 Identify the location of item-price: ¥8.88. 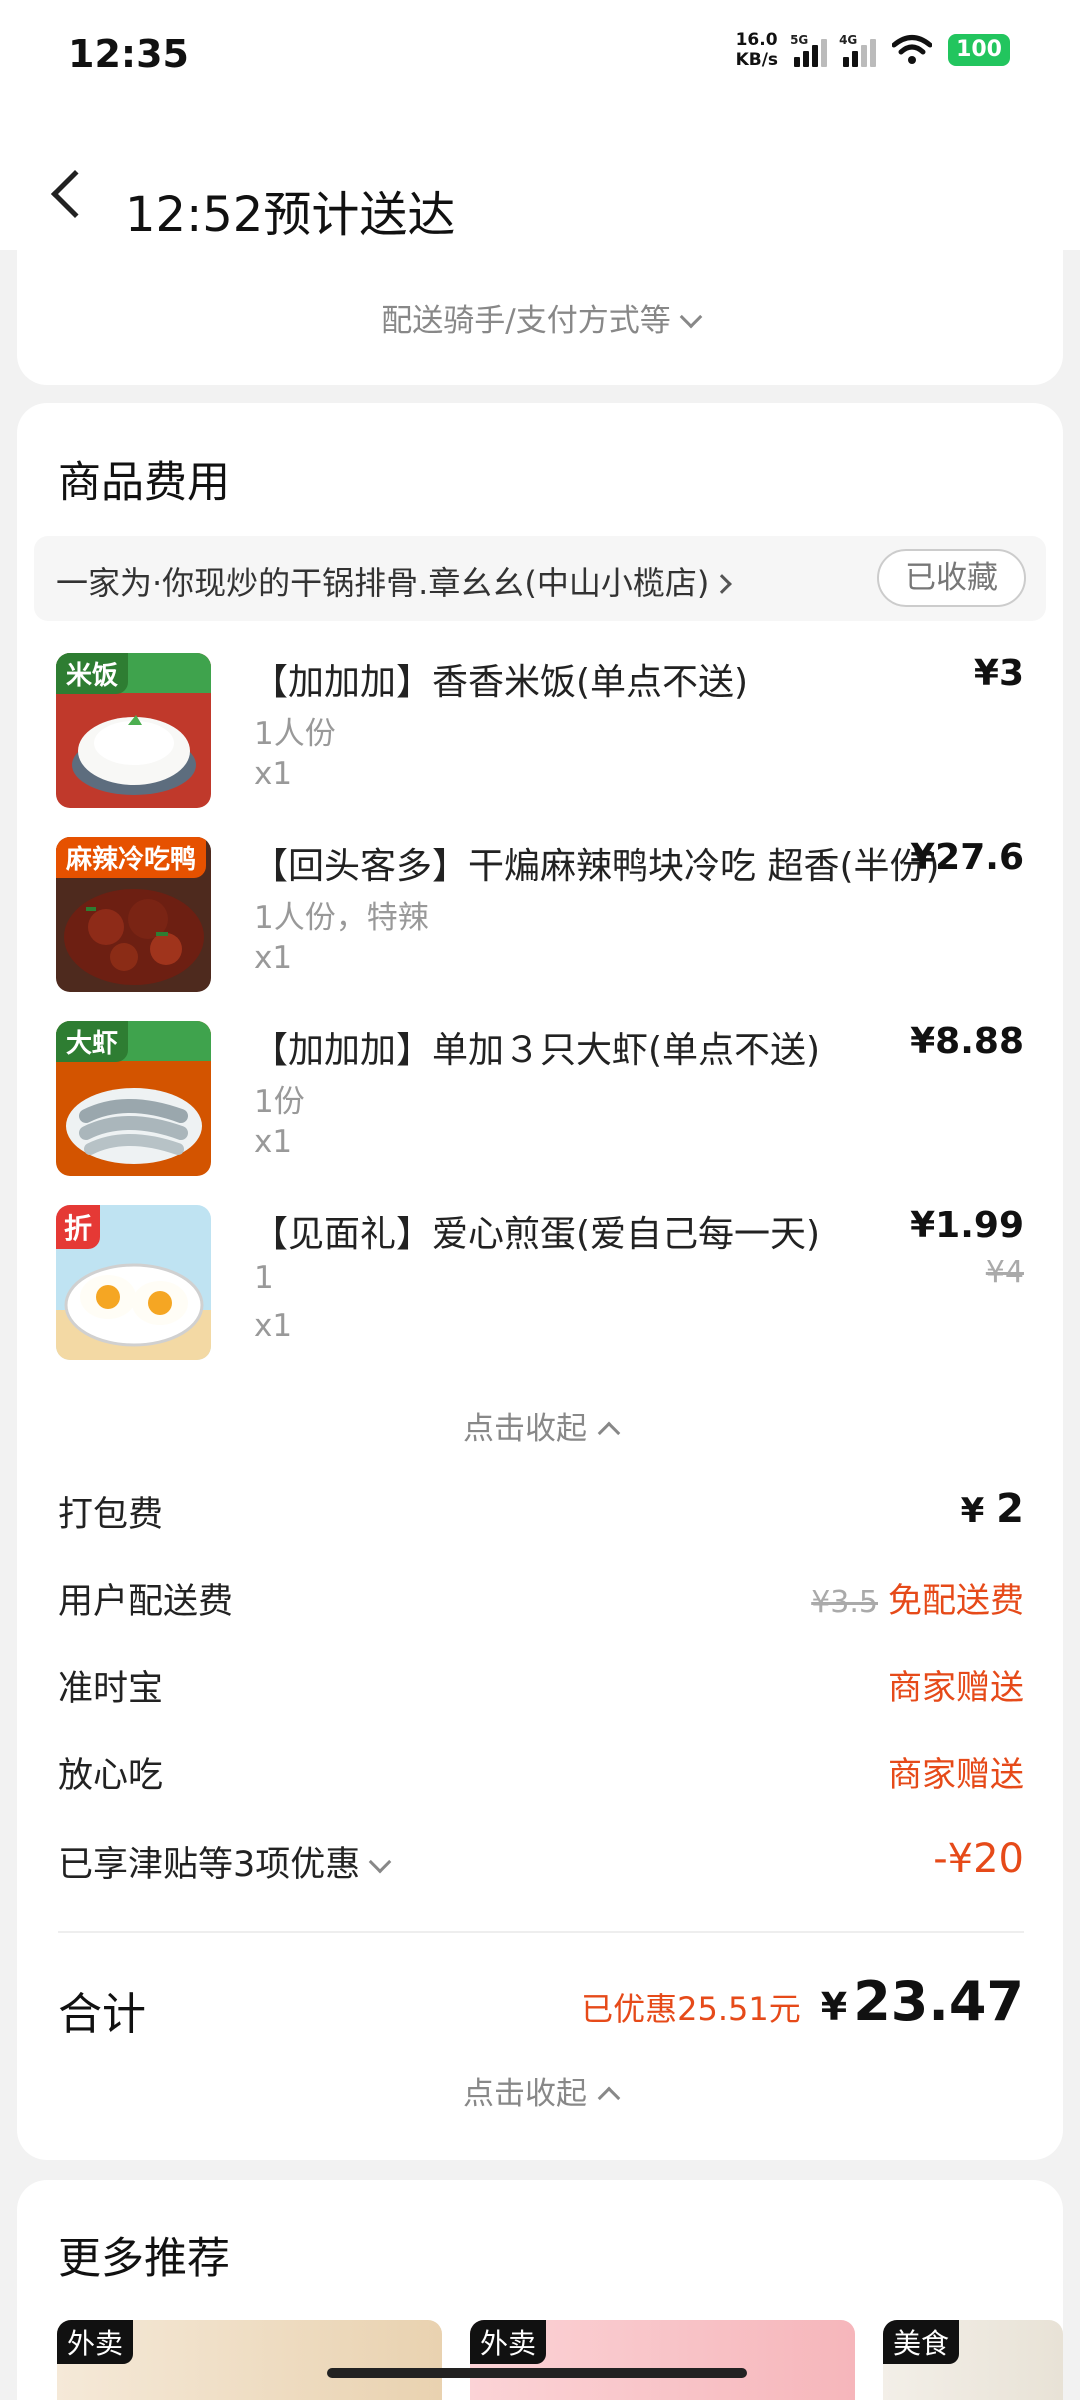
(967, 1041).